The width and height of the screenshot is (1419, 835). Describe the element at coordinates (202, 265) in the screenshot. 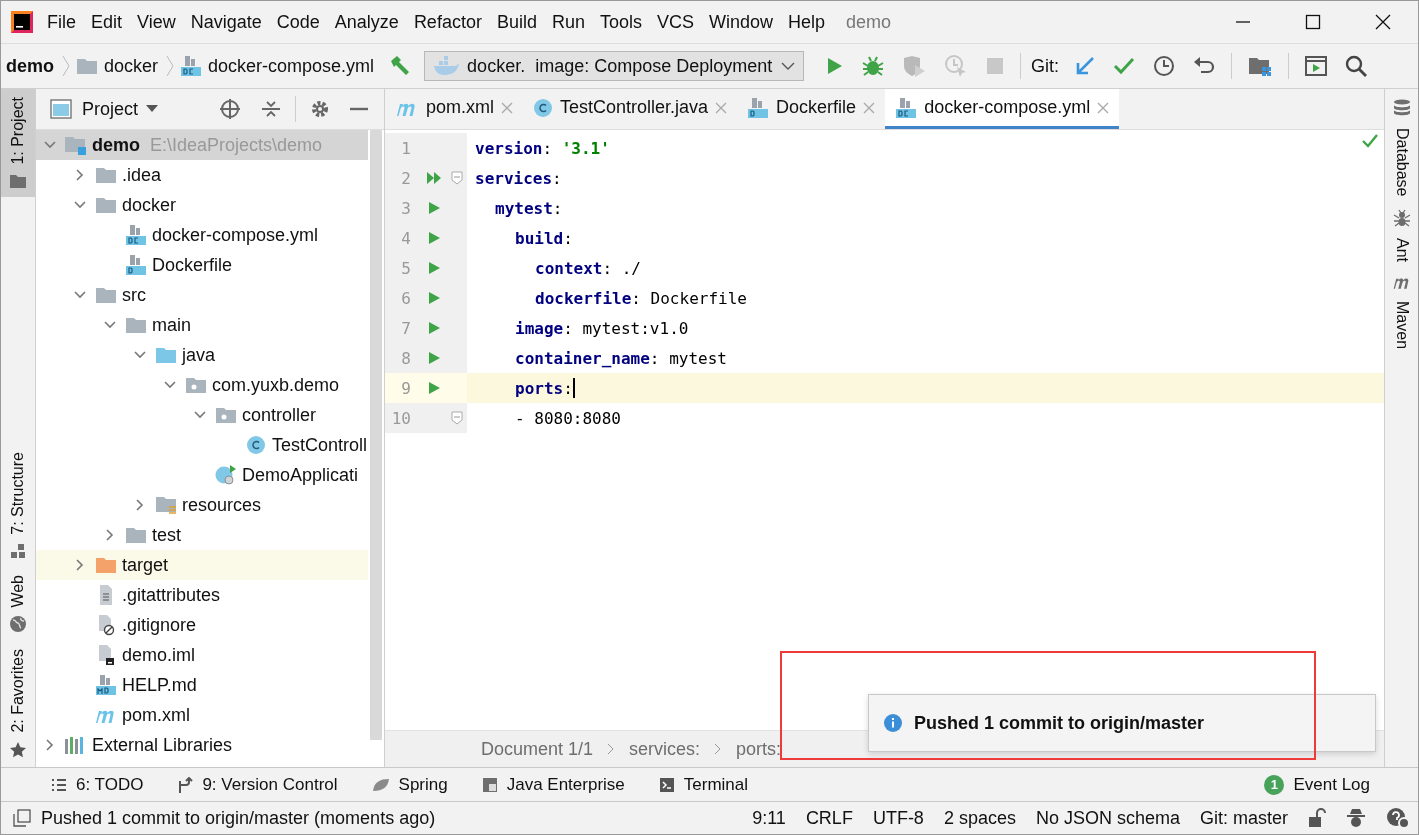

I see `tree-row: Dockerfile` at that location.